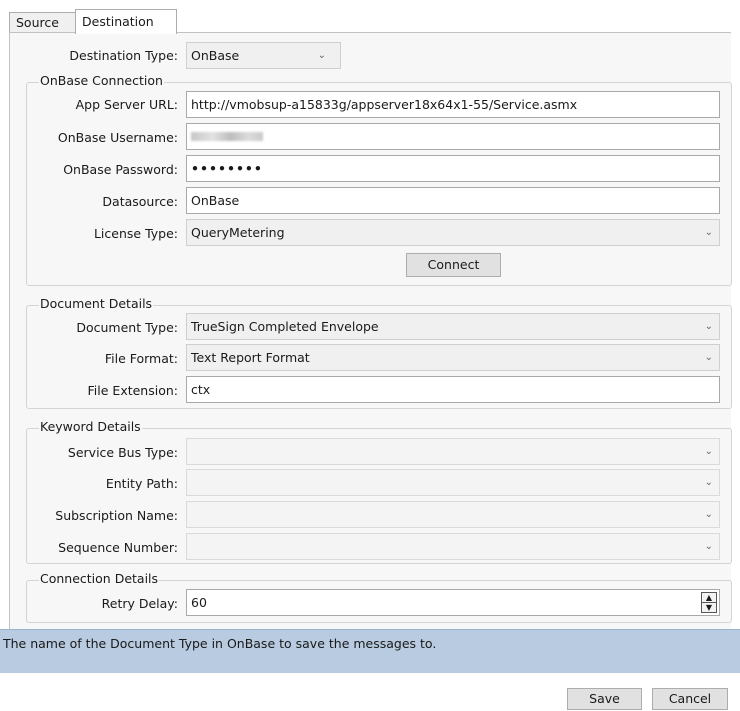 The image size is (740, 711). What do you see at coordinates (140, 201) in the screenshot?
I see `datasource-label: Datasource:` at bounding box center [140, 201].